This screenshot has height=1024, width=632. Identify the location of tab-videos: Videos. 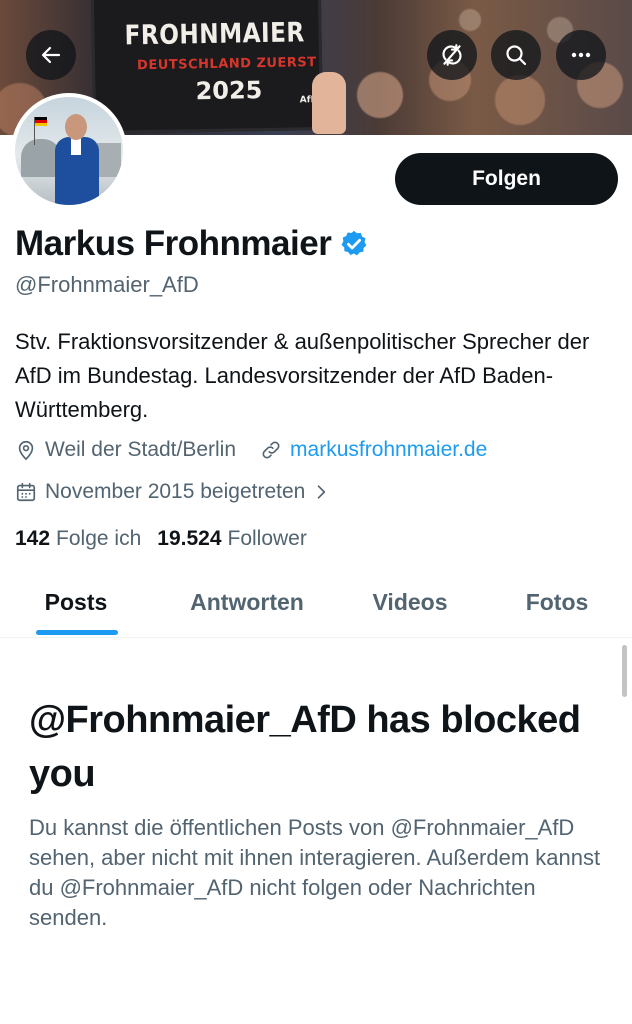
(410, 602).